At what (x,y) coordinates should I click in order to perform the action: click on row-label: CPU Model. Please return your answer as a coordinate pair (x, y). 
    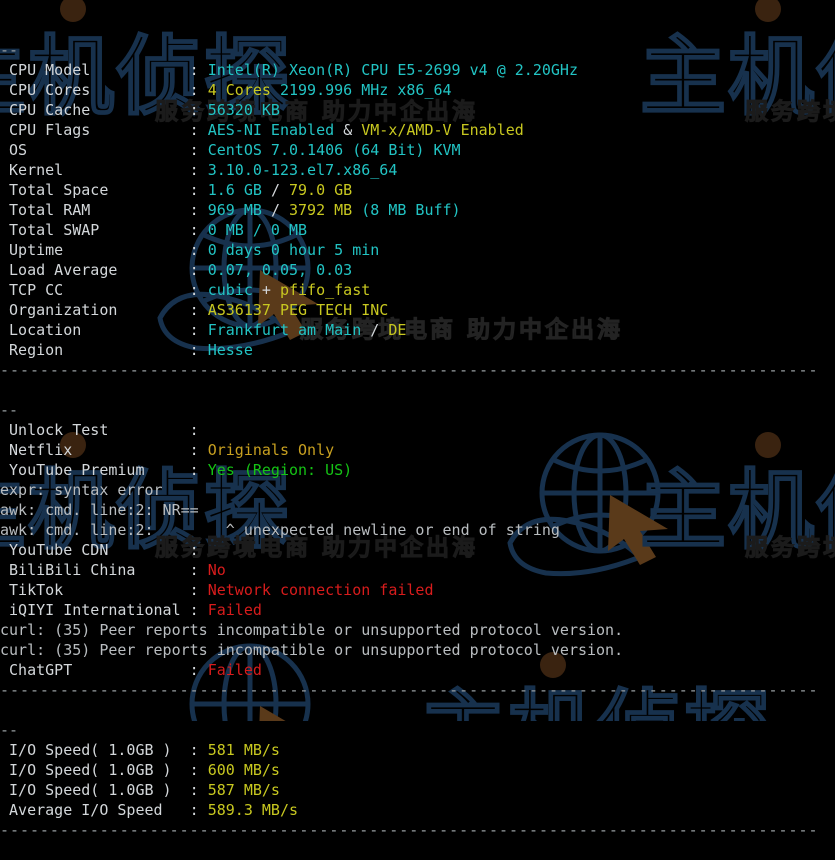
    Looking at the image, I should click on (95, 70).